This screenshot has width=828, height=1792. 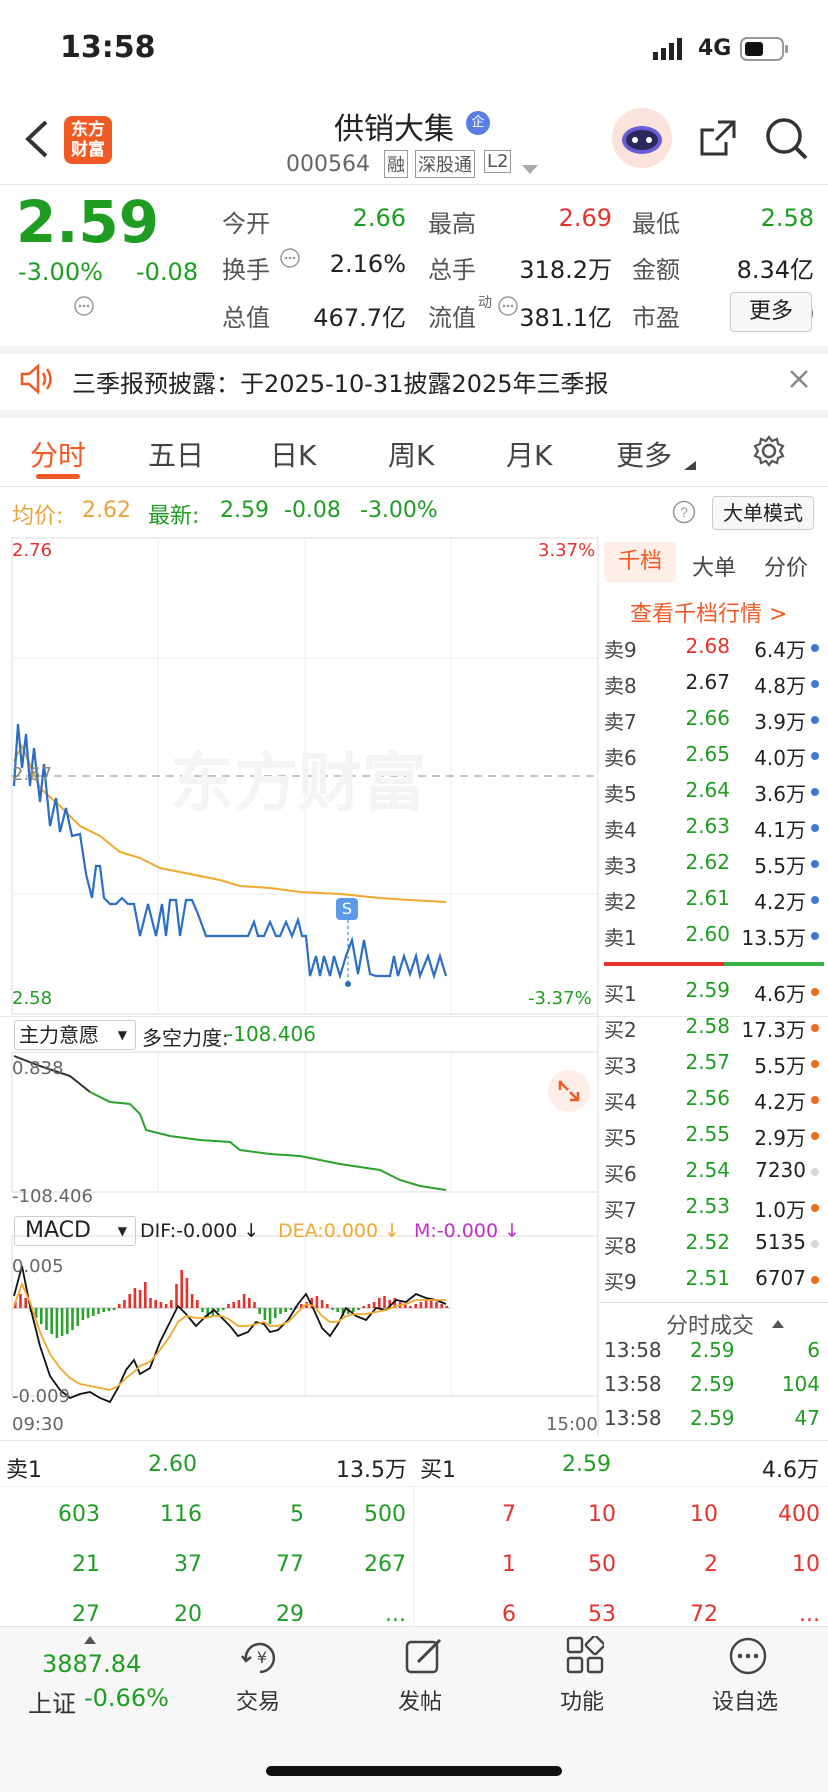 What do you see at coordinates (711, 1564) in the screenshot?
I see `queue-buy-cell: 2` at bounding box center [711, 1564].